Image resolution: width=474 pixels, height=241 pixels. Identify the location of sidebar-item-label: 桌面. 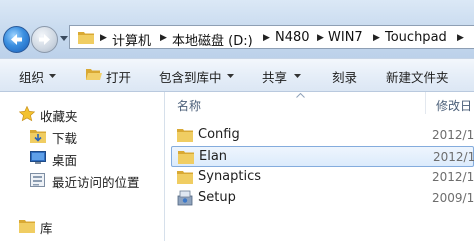
(65, 160).